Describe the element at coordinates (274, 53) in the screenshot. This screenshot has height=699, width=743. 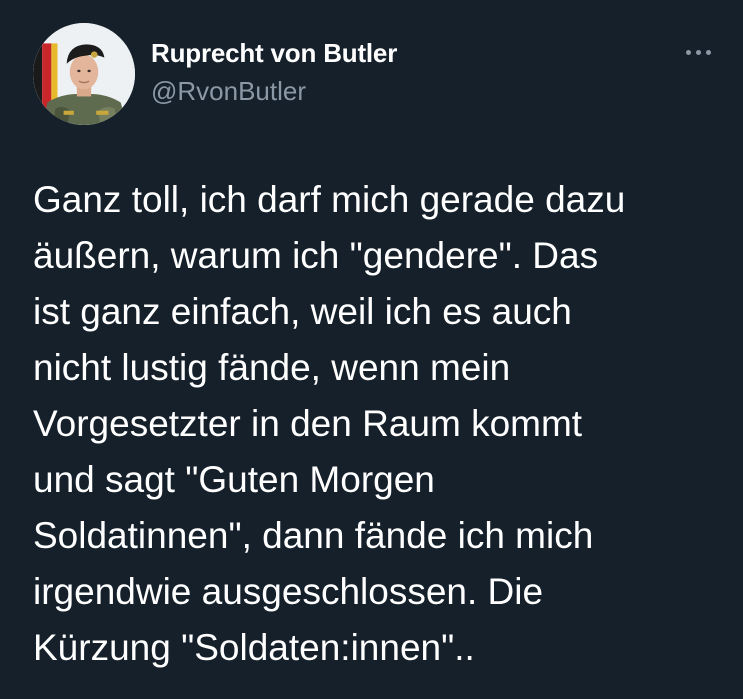
I see `author-display-name: Ruprecht von Butler` at that location.